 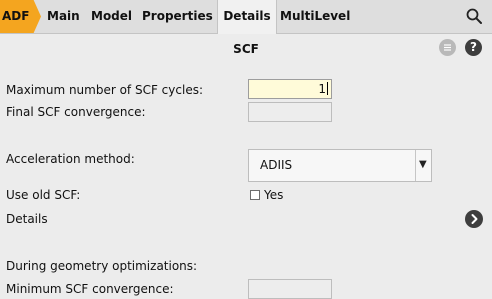 I want to click on use-old-scf-checkbox, so click(x=255, y=195).